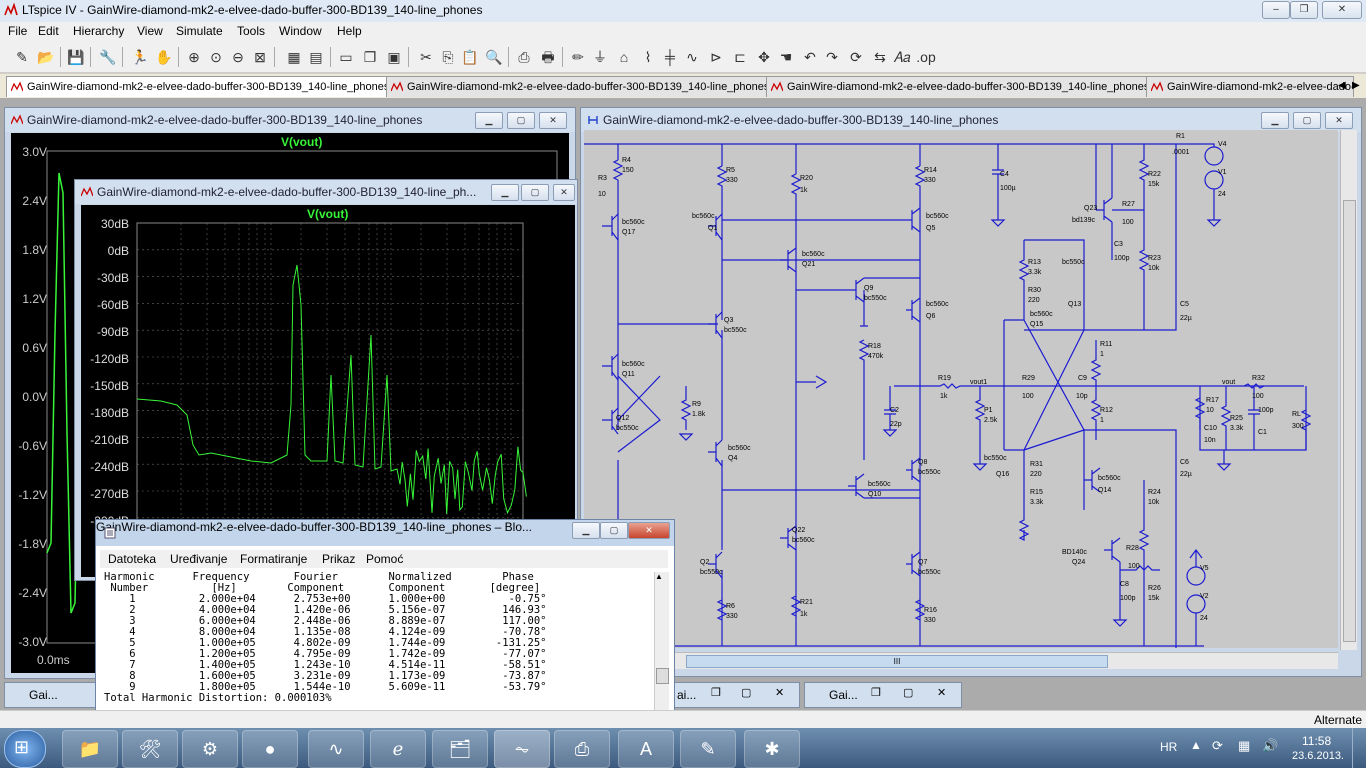 This screenshot has width=1366, height=768. Describe the element at coordinates (1244, 746) in the screenshot. I see `network-icon: ▦` at that location.